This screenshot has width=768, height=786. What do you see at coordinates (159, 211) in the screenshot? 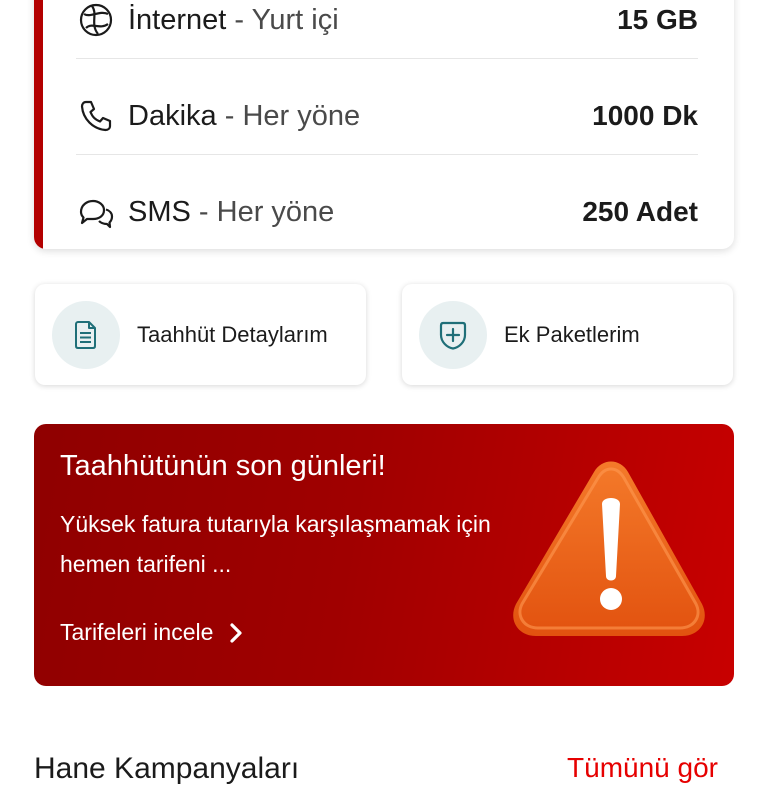
I see `usage-name: SMS` at bounding box center [159, 211].